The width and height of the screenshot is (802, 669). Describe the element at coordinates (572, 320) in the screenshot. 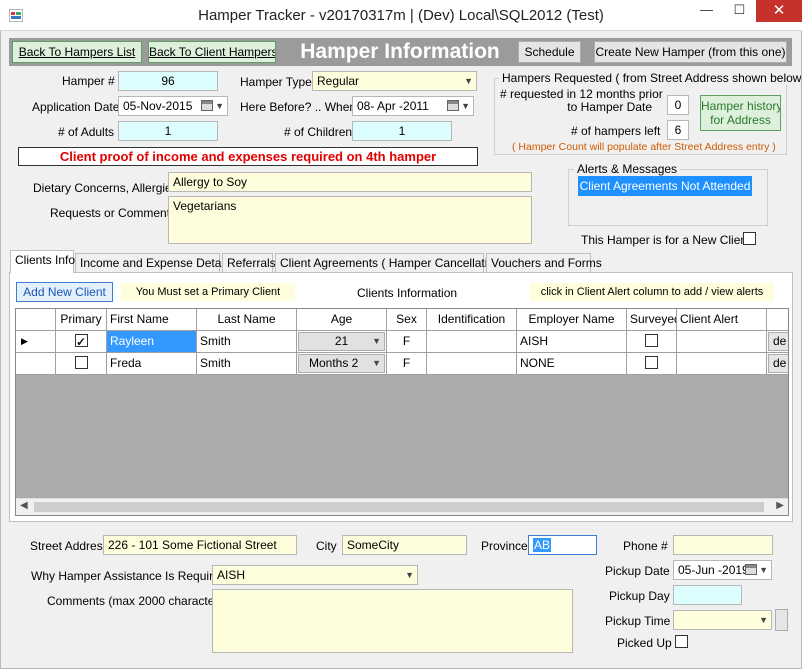

I see `col-header-employer: Employer Name` at that location.